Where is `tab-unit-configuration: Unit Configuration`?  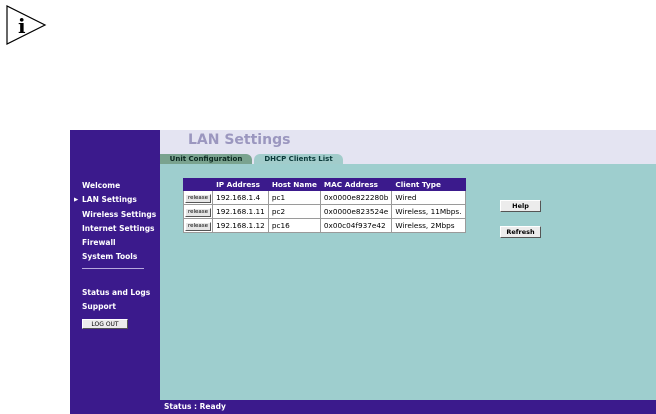
tab-unit-configuration: Unit Configuration is located at coordinates (206, 159).